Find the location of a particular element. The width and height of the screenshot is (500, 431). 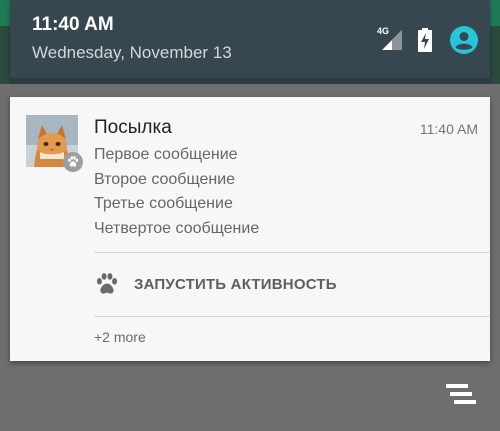

signal-icon: 4G is located at coordinates (390, 39).